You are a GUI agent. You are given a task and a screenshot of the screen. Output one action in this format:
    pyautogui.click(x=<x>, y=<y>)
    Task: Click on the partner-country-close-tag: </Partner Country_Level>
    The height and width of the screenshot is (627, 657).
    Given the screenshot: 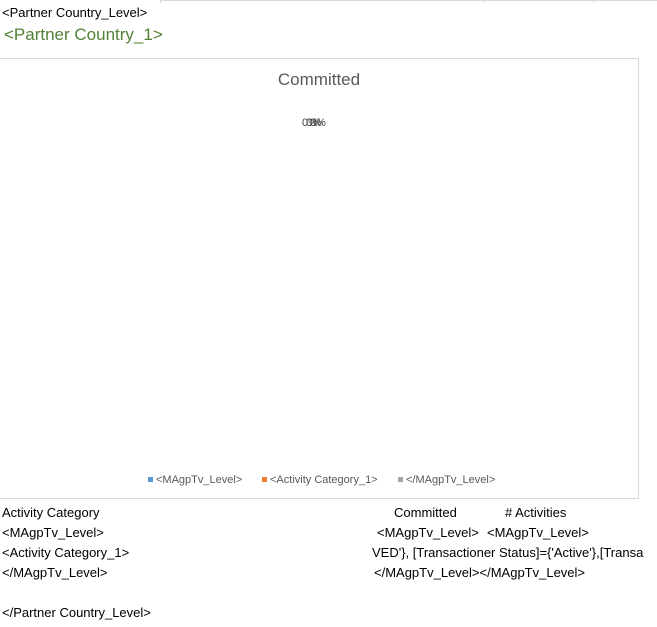 What is the action you would take?
    pyautogui.click(x=76, y=612)
    